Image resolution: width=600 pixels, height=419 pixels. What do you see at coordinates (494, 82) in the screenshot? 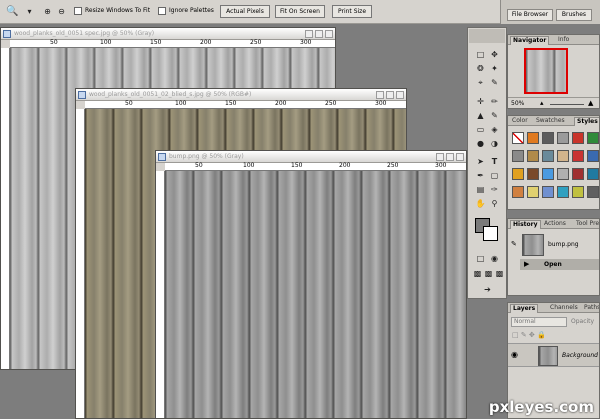
I see `slice-icon: ✎` at bounding box center [494, 82].